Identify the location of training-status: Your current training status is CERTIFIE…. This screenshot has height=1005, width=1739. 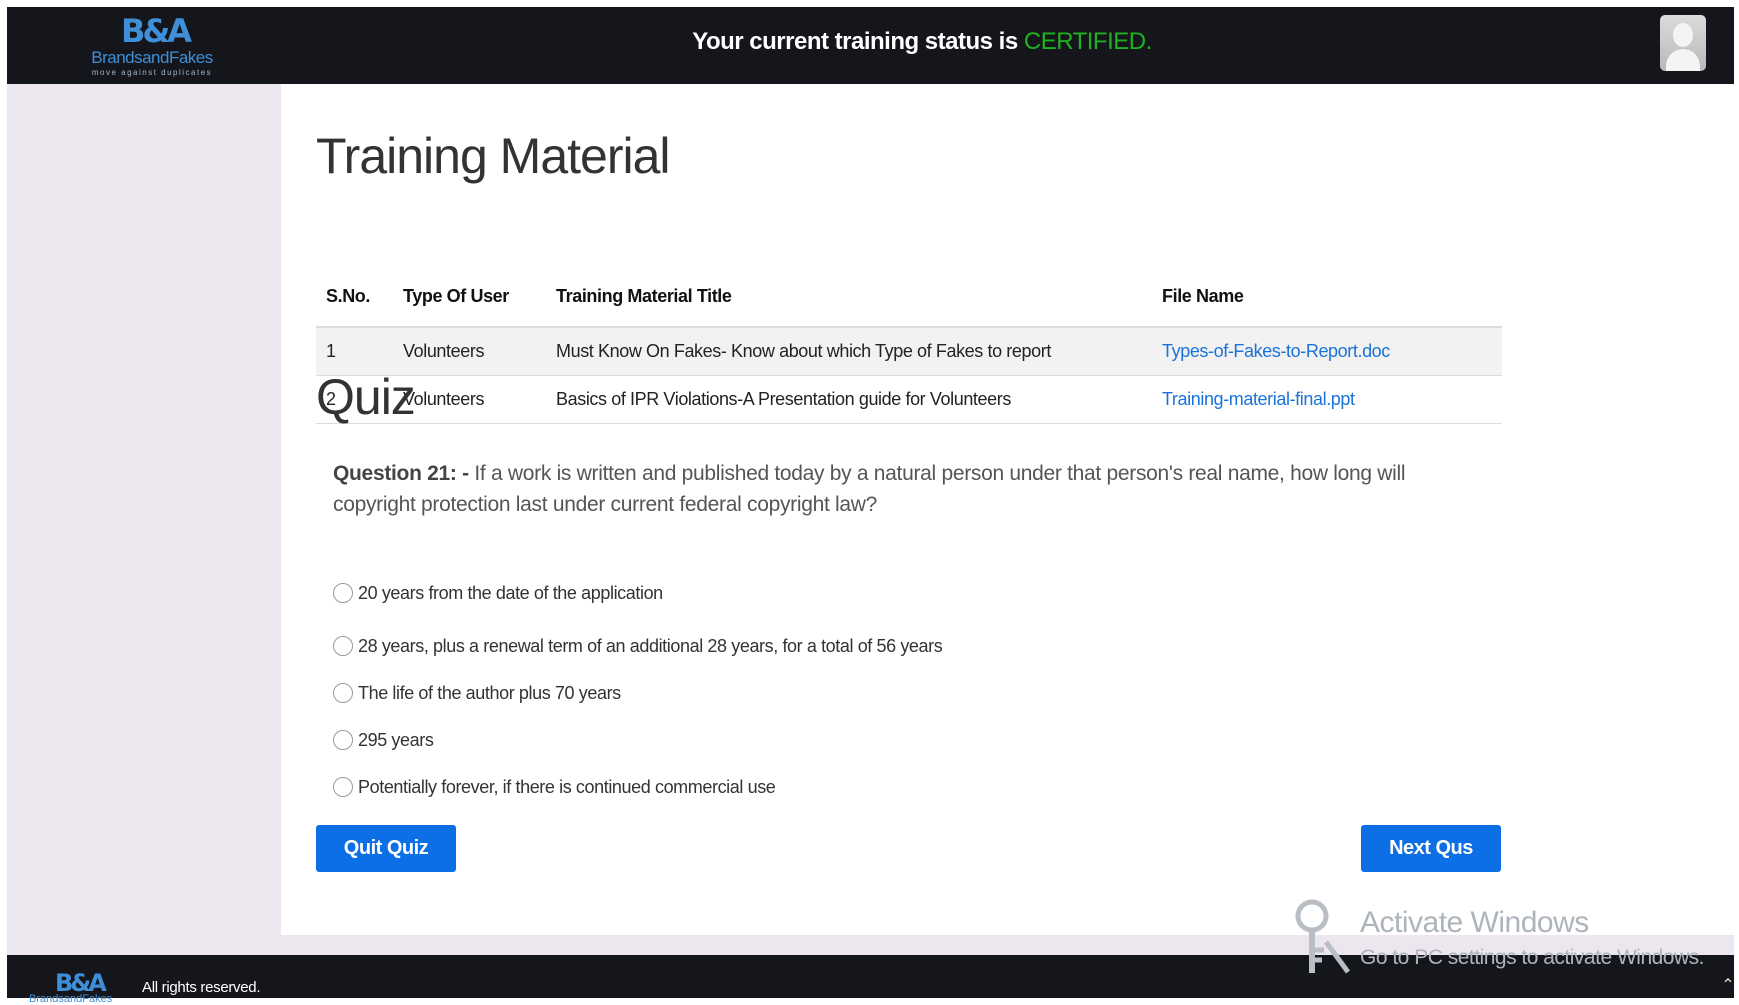
(922, 42).